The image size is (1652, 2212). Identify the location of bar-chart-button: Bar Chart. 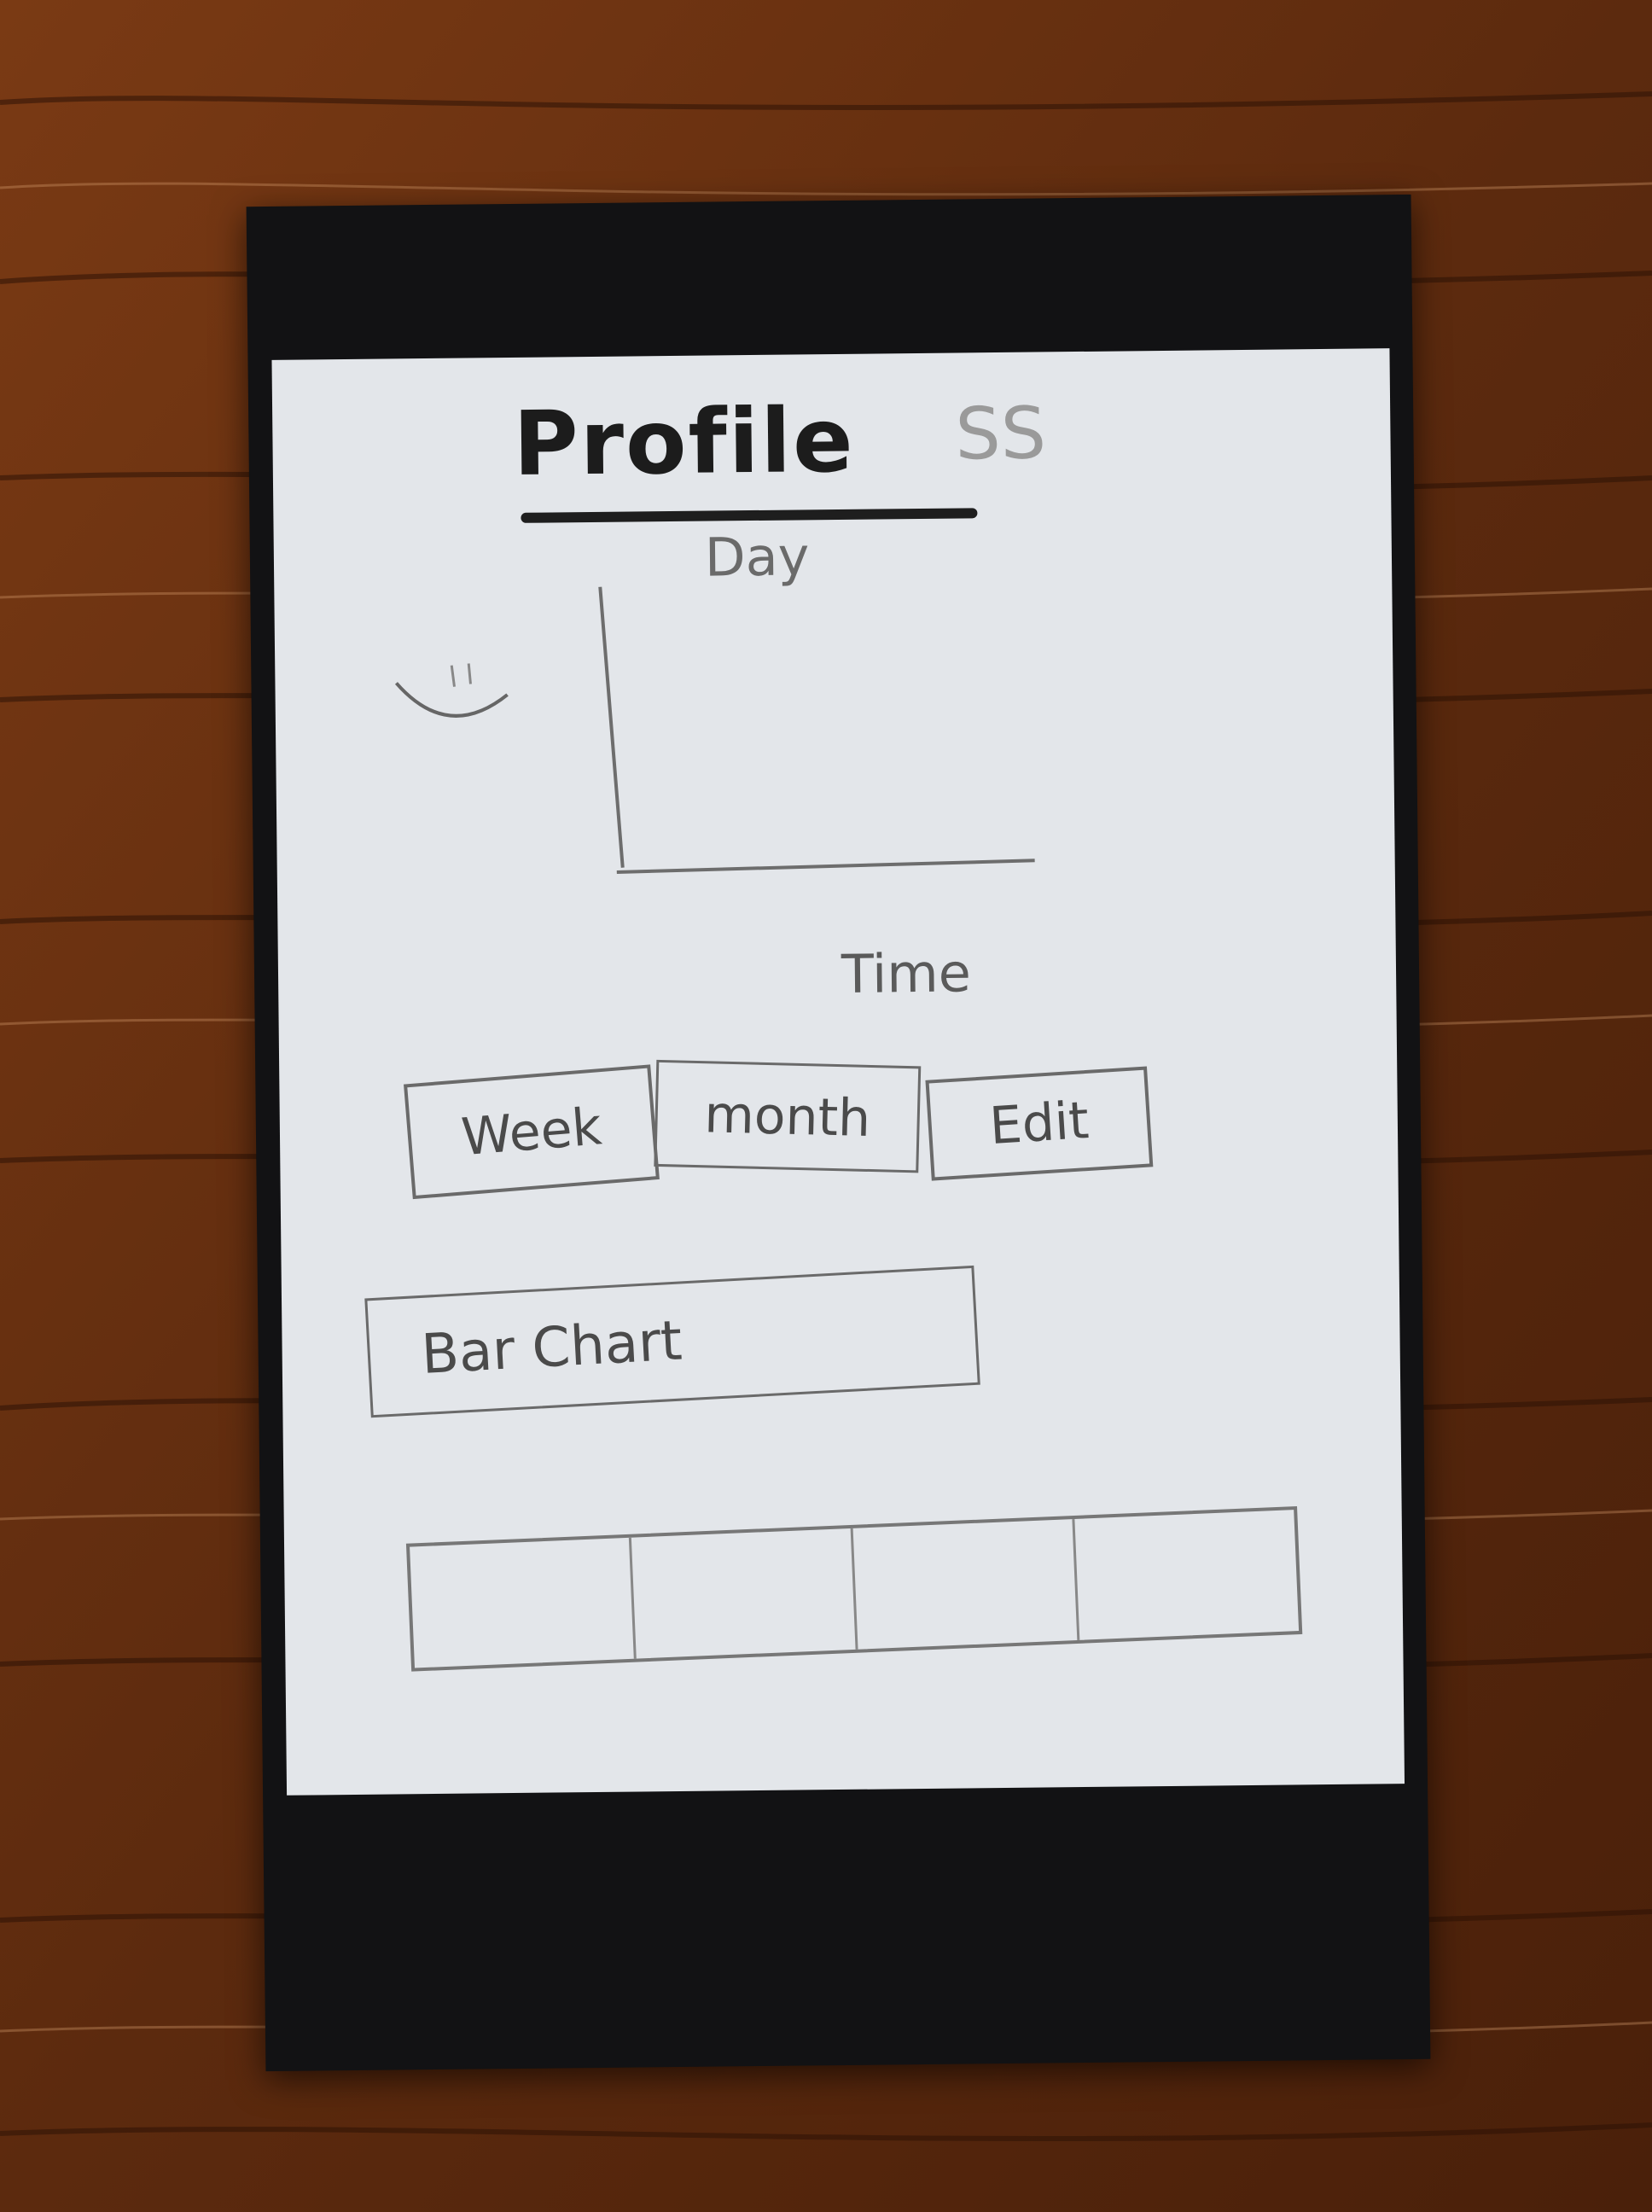
(672, 1341).